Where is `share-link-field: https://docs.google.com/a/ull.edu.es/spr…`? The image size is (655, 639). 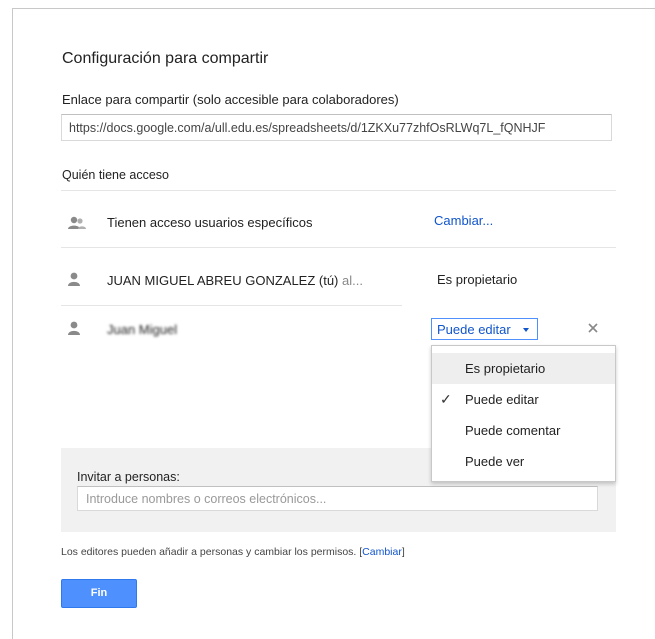
share-link-field: https://docs.google.com/a/ull.edu.es/spr… is located at coordinates (336, 127).